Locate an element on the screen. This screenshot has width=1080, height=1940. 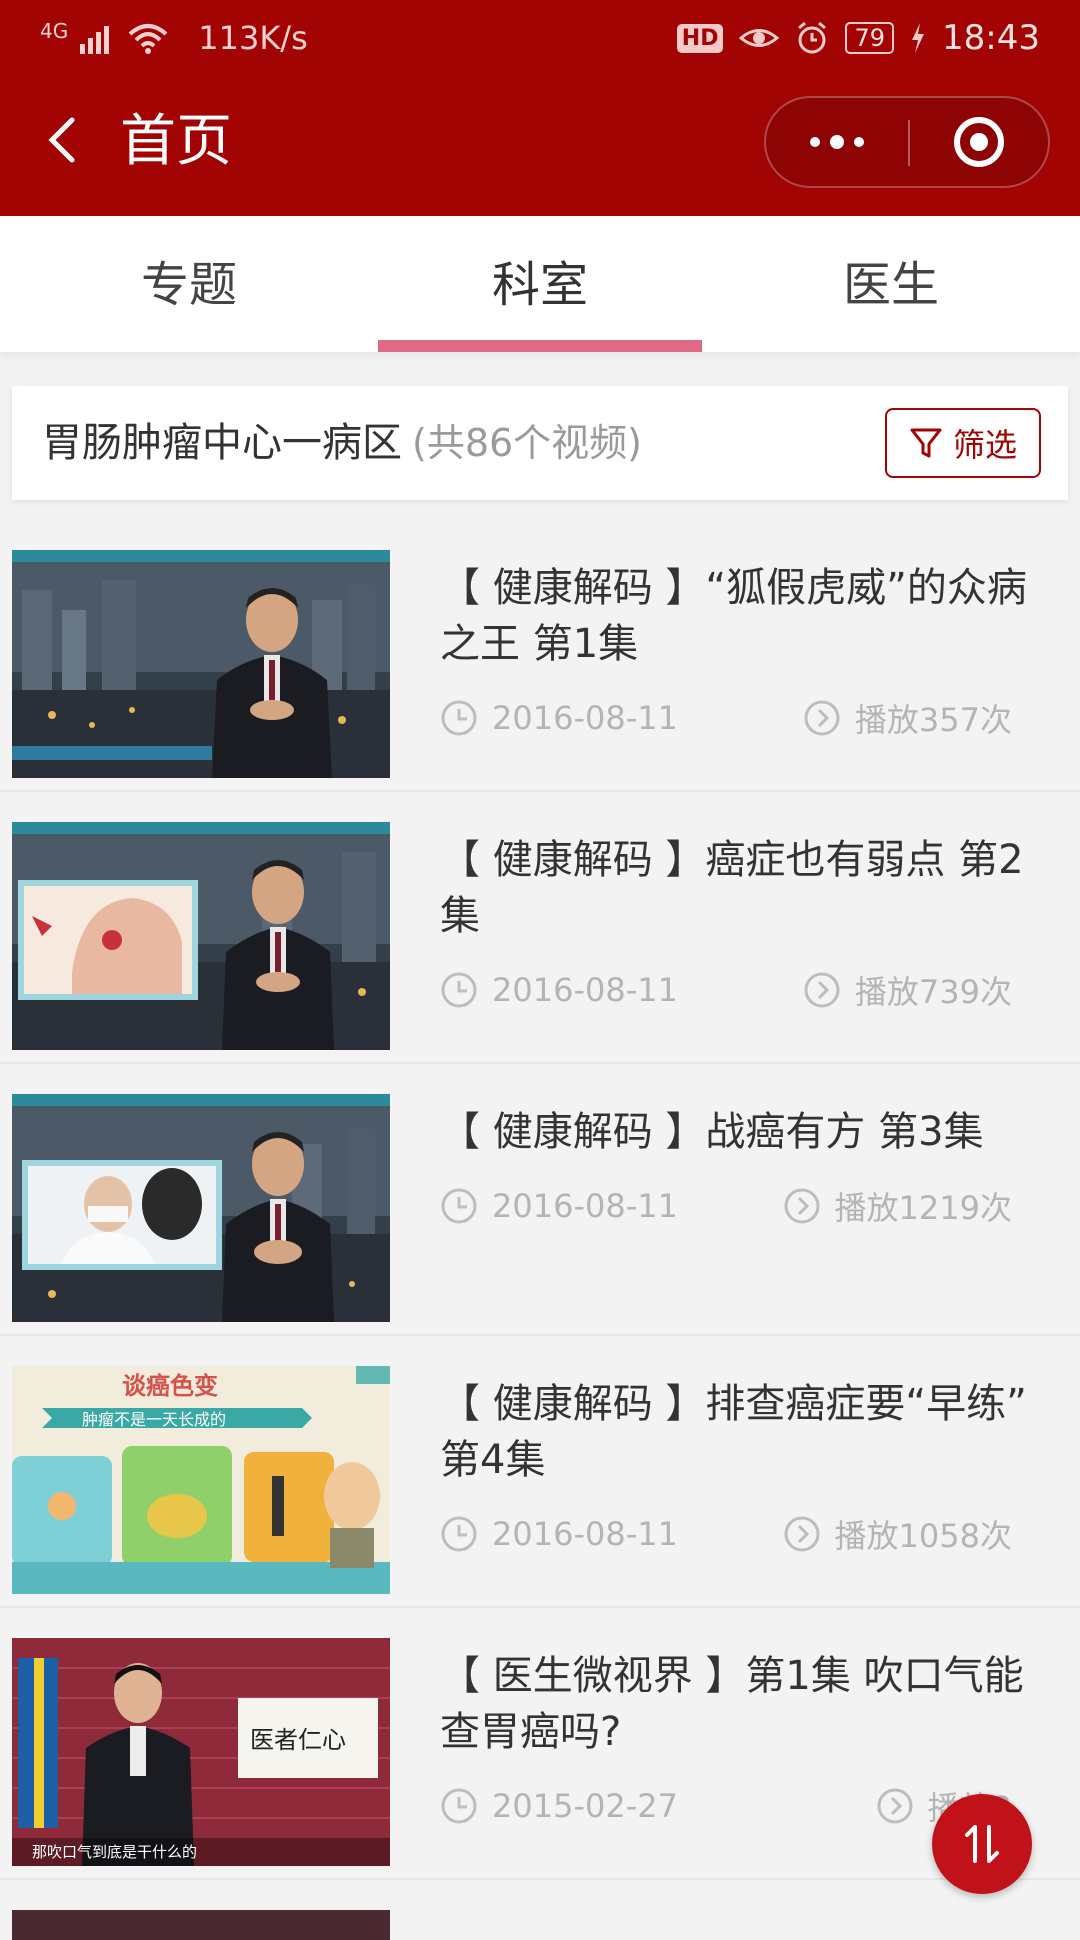
thumb-title-text: 谈癌色变 is located at coordinates (170, 1386).